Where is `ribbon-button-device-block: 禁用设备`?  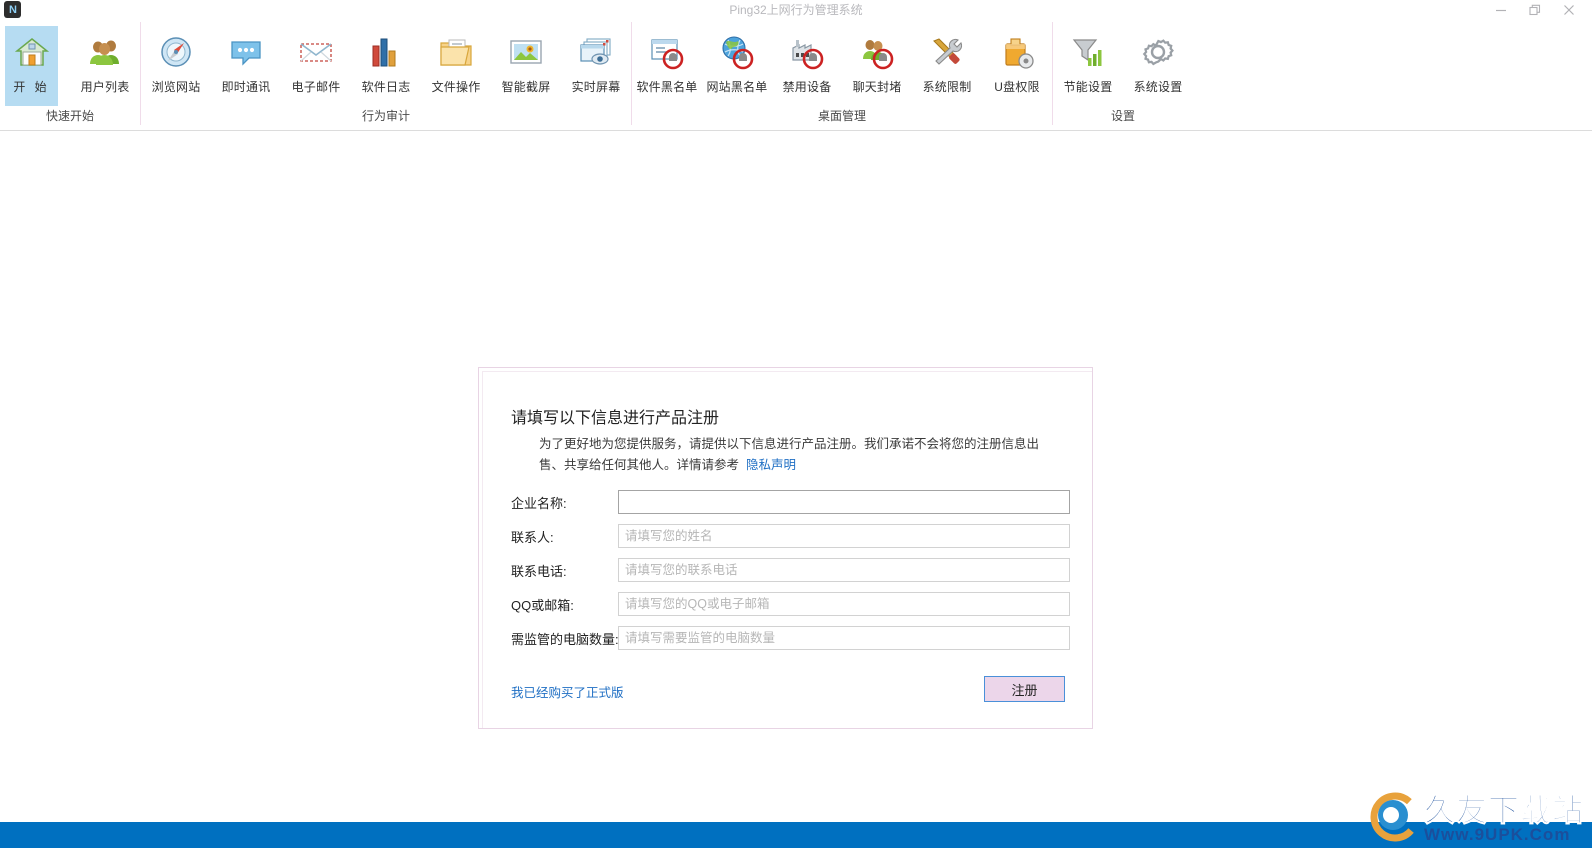 ribbon-button-device-block: 禁用设备 is located at coordinates (807, 66).